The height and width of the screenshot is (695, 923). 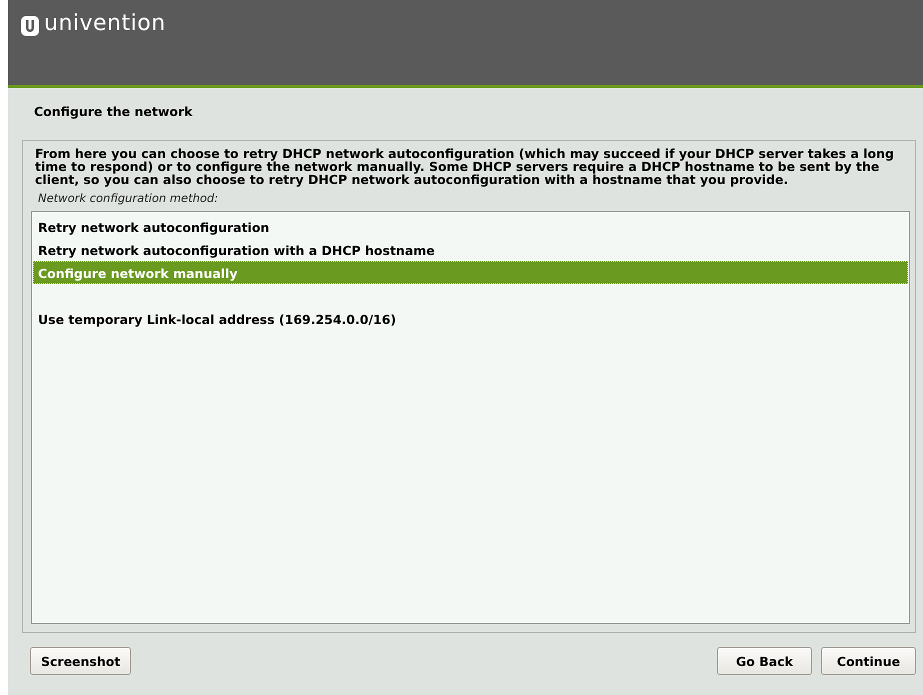 What do you see at coordinates (128, 198) in the screenshot?
I see `list-label: Network configuration method:` at bounding box center [128, 198].